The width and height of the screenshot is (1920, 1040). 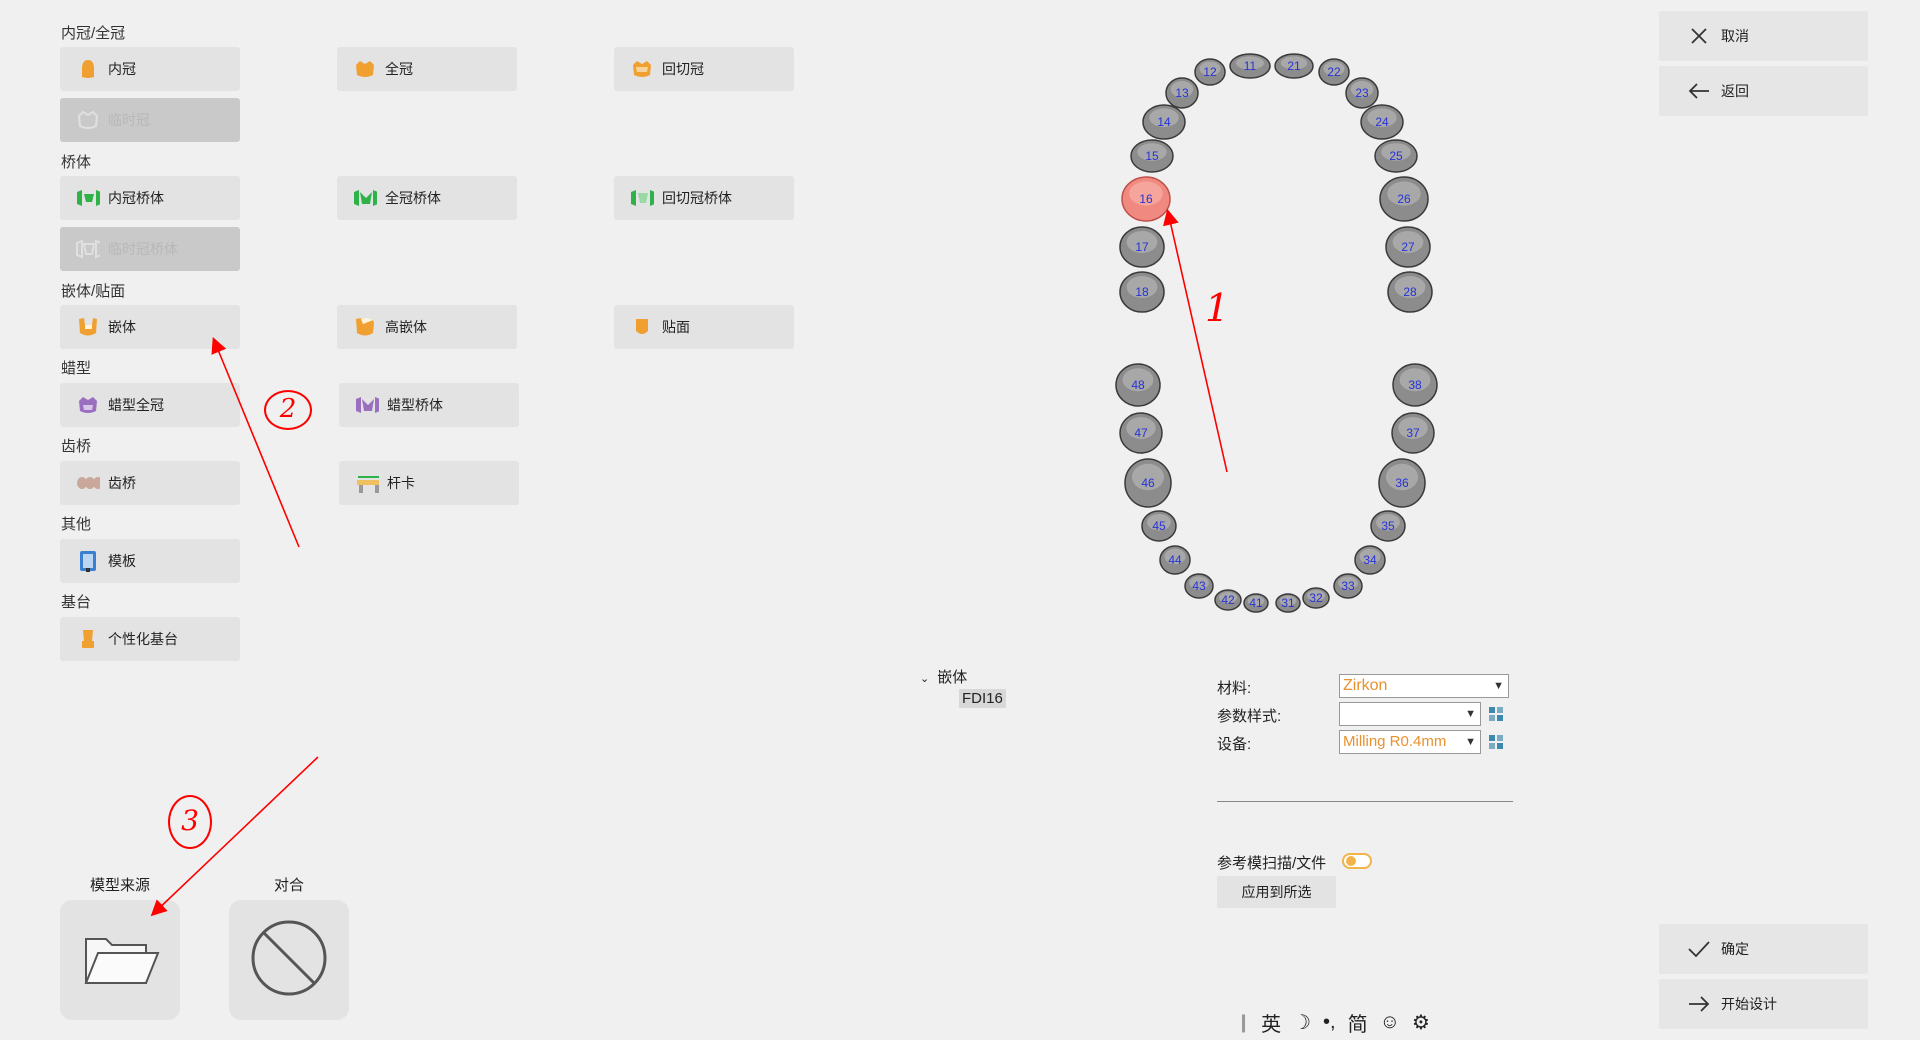 I want to click on tree-item-fdi16: FDI16, so click(x=982, y=698).